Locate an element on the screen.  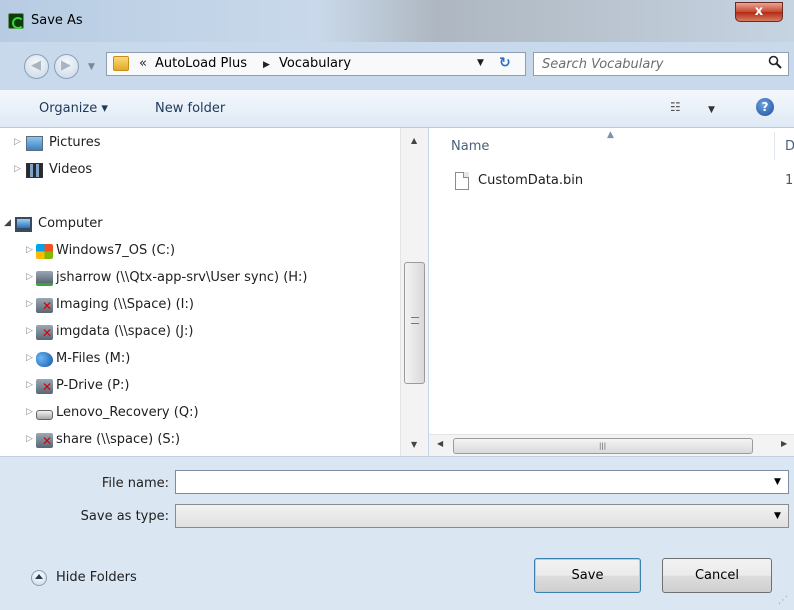
scroll-up-icon: ▲ is located at coordinates (414, 140).